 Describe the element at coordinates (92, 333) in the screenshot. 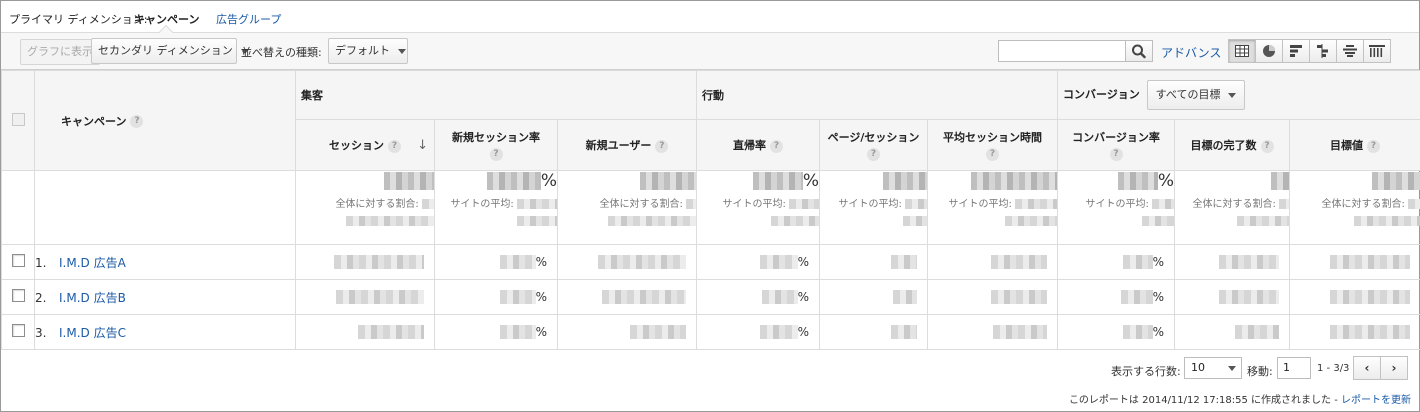

I see `campaign-link: I.M.D 広告C` at that location.